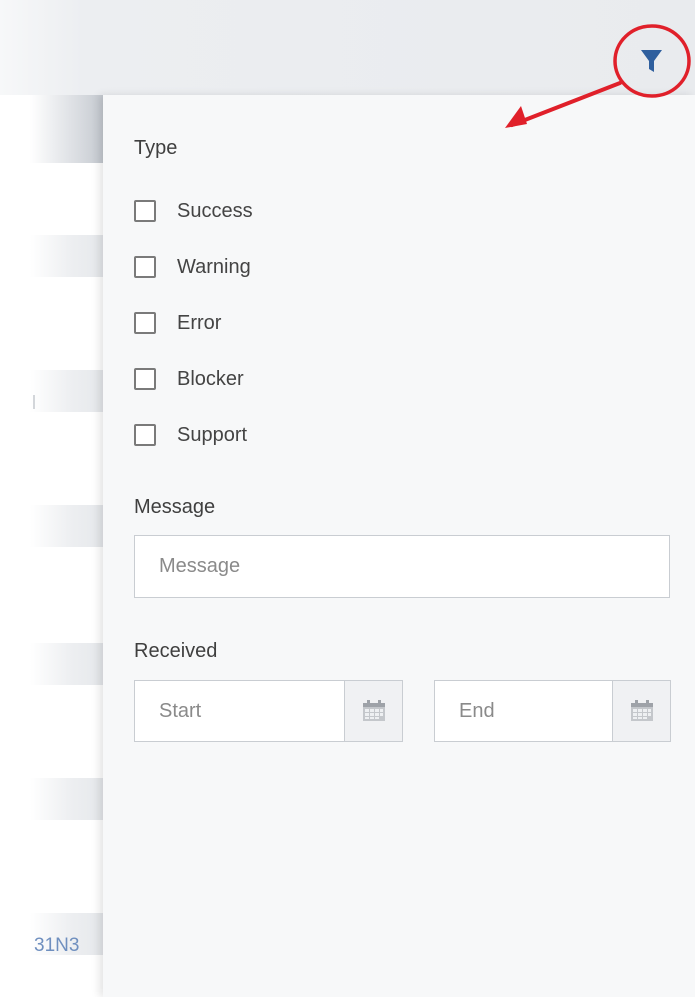 Image resolution: width=695 pixels, height=997 pixels. What do you see at coordinates (598, 76) in the screenshot?
I see `annotation-overlay` at bounding box center [598, 76].